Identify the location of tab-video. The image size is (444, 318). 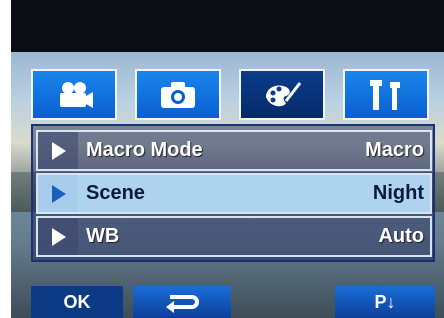
(74, 94).